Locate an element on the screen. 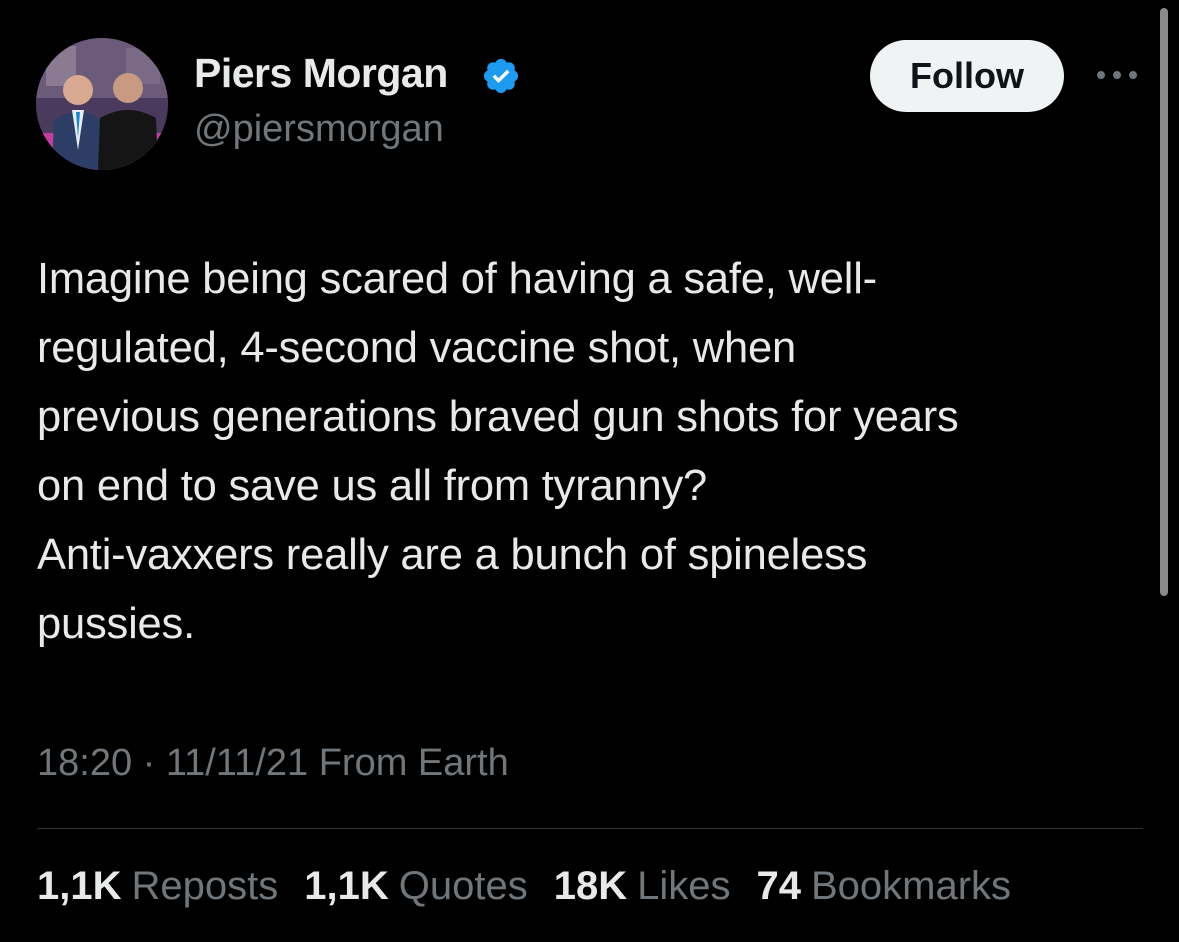  stat-label: Likes is located at coordinates (684, 886).